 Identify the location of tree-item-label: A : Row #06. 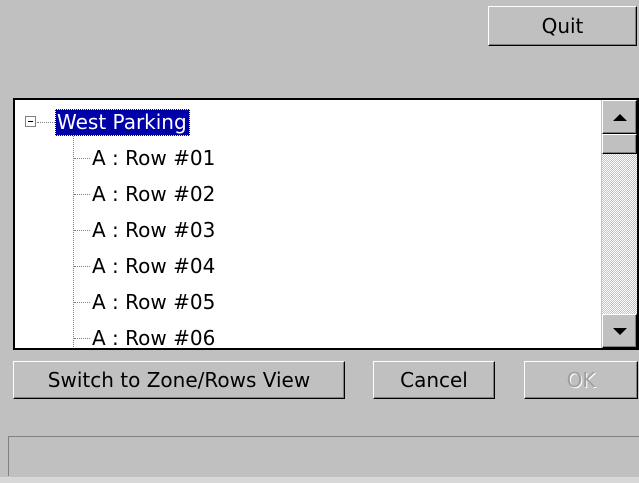
(154, 338).